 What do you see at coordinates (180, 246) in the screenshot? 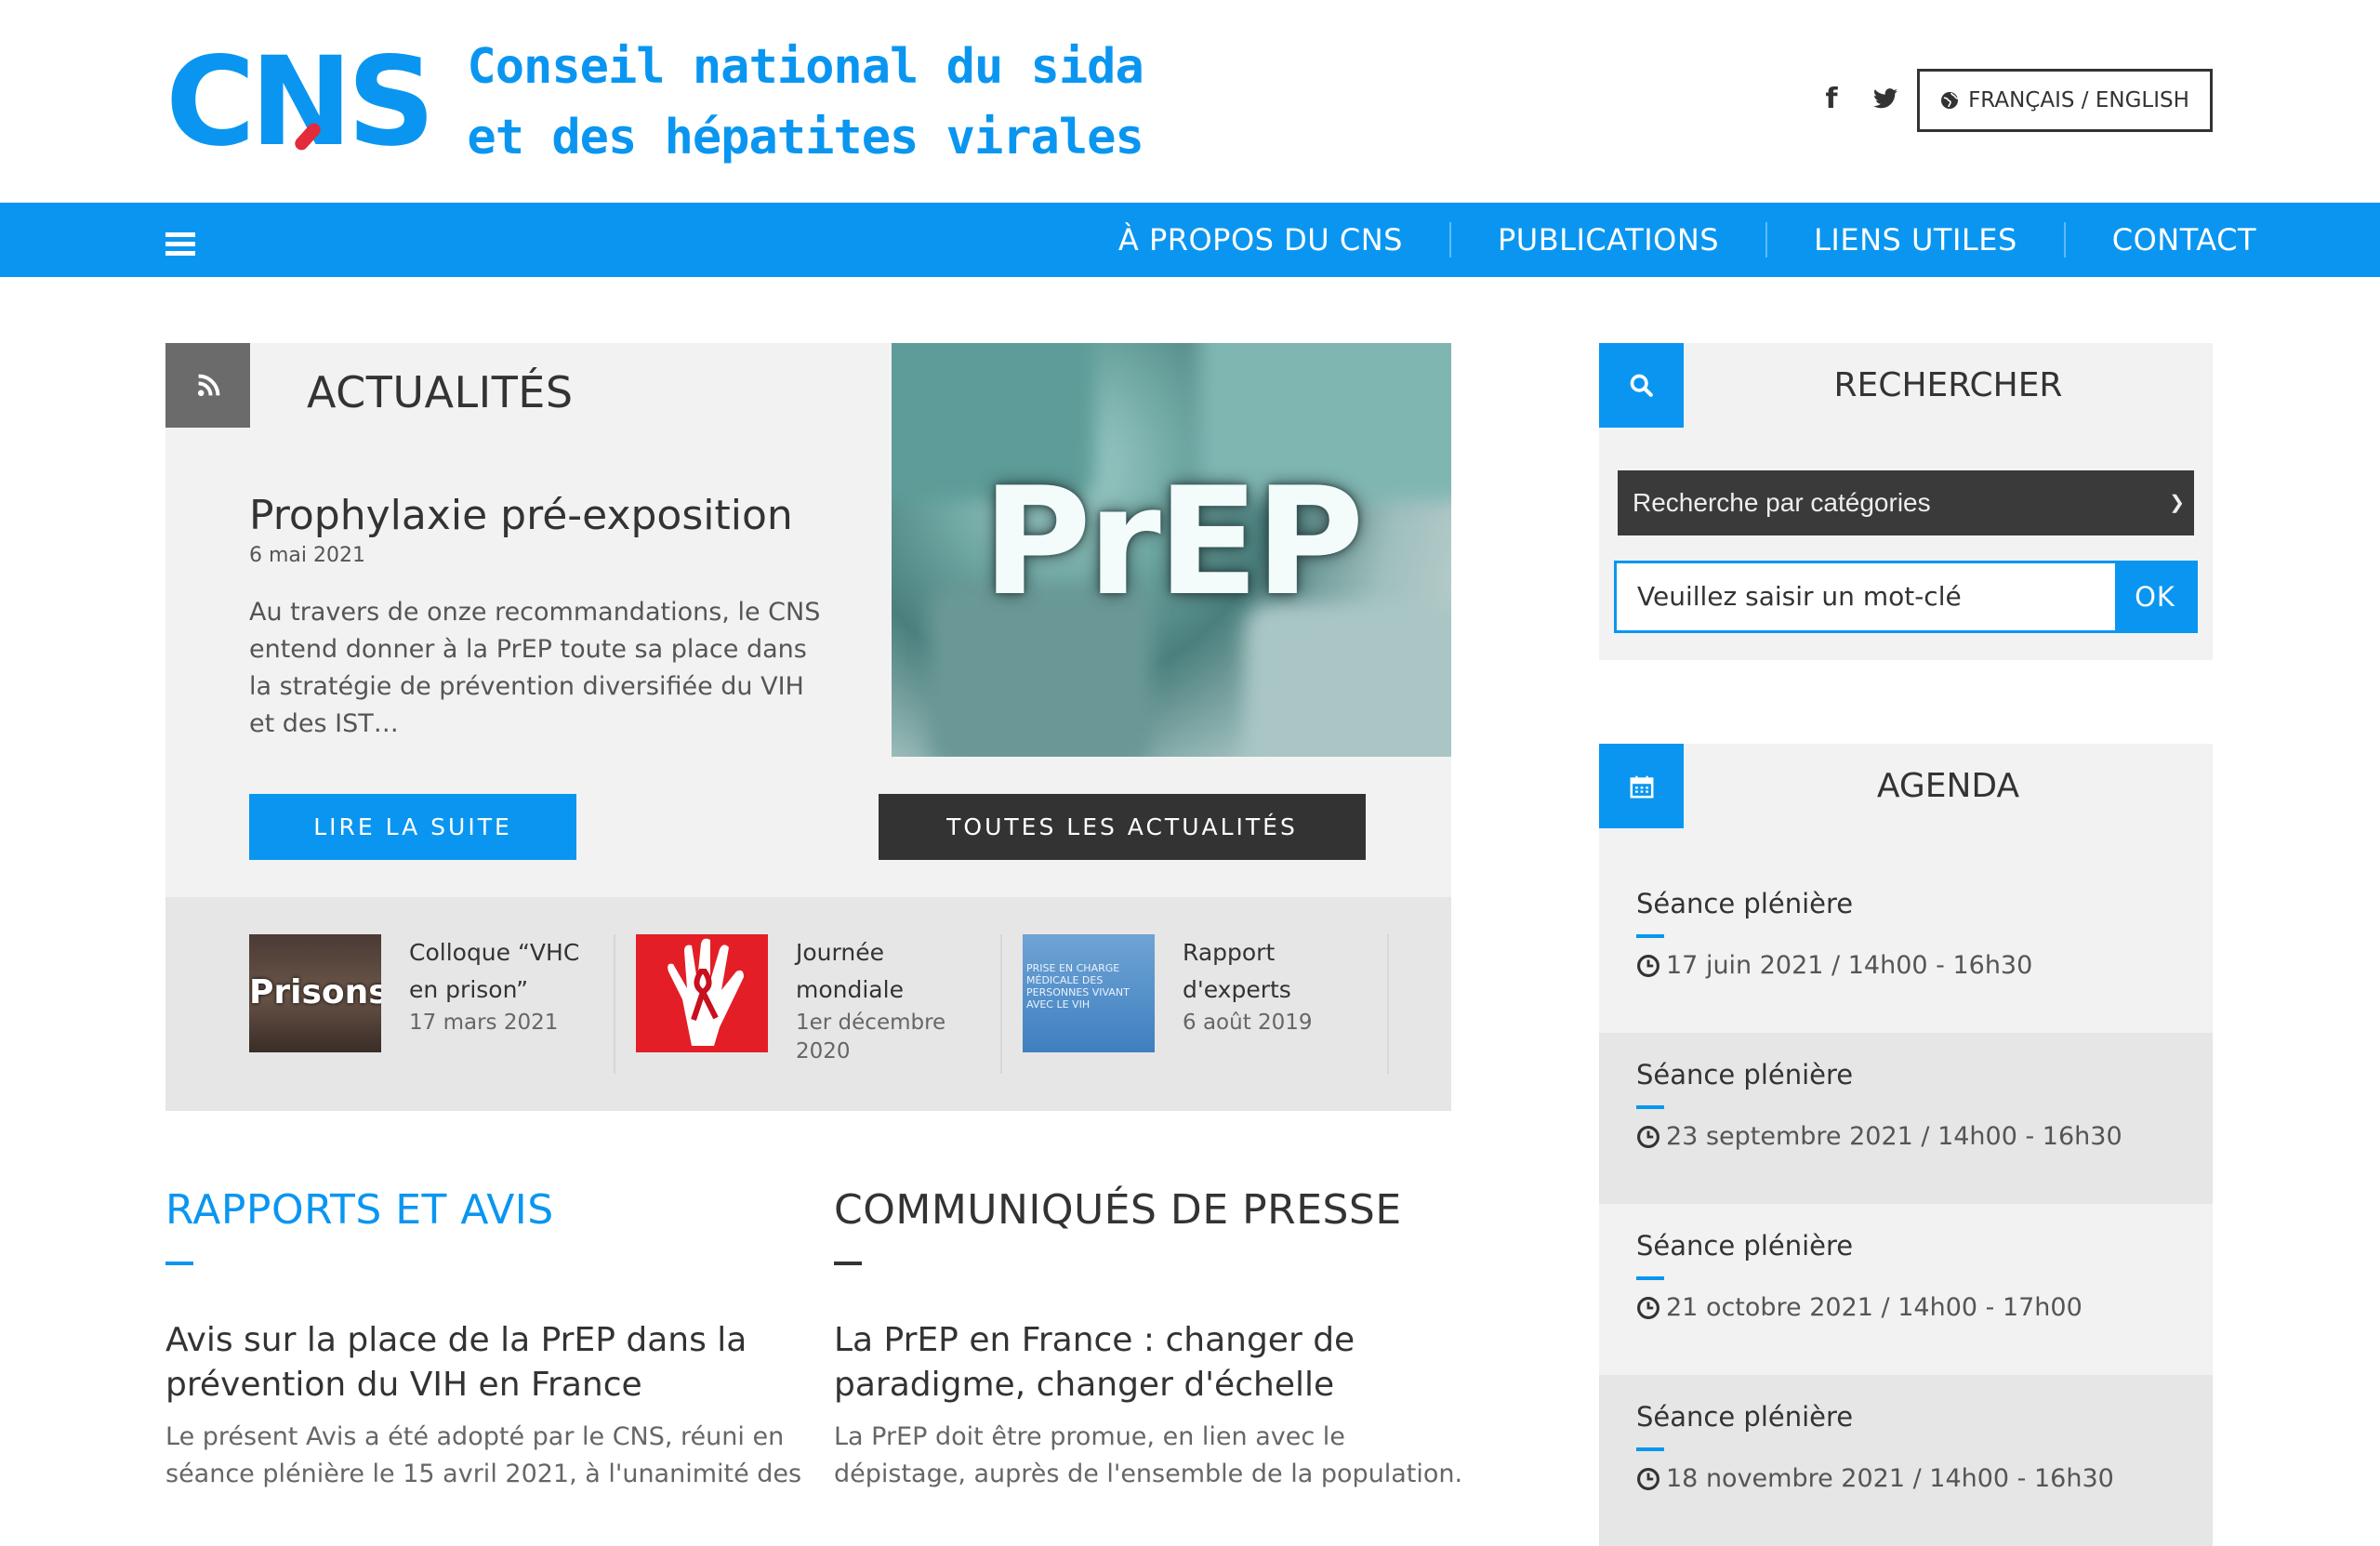
I see `menu-icon` at bounding box center [180, 246].